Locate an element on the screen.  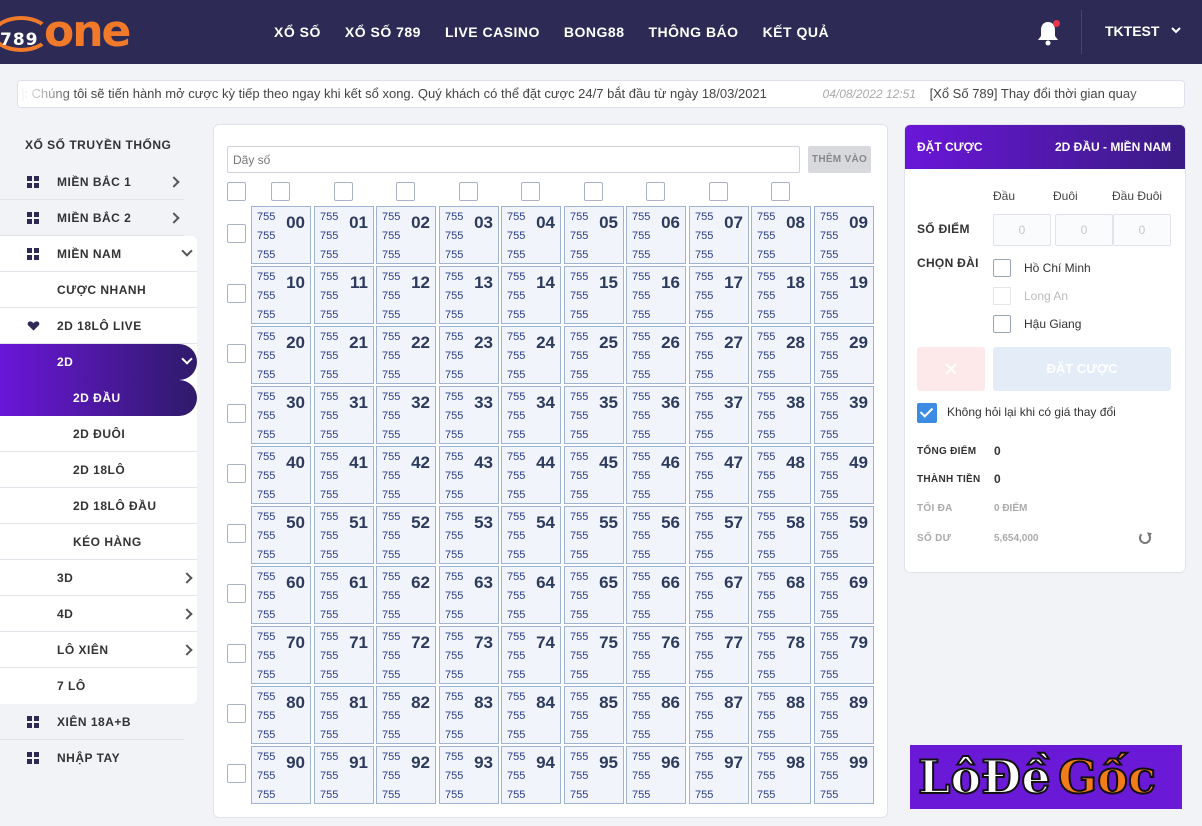
number-cell: 755 755 755 39 is located at coordinates (844, 415).